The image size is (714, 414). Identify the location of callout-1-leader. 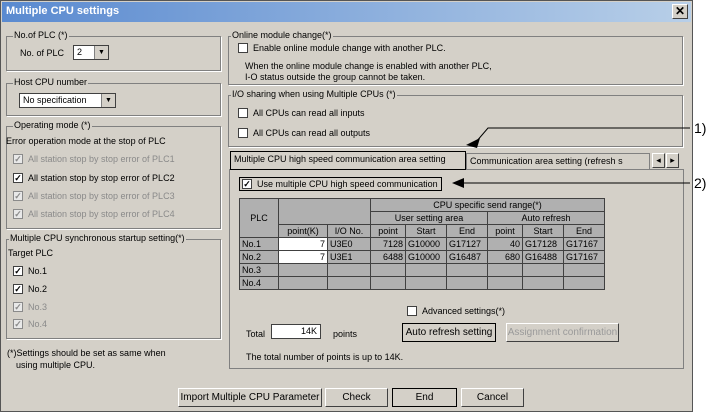
(582, 135).